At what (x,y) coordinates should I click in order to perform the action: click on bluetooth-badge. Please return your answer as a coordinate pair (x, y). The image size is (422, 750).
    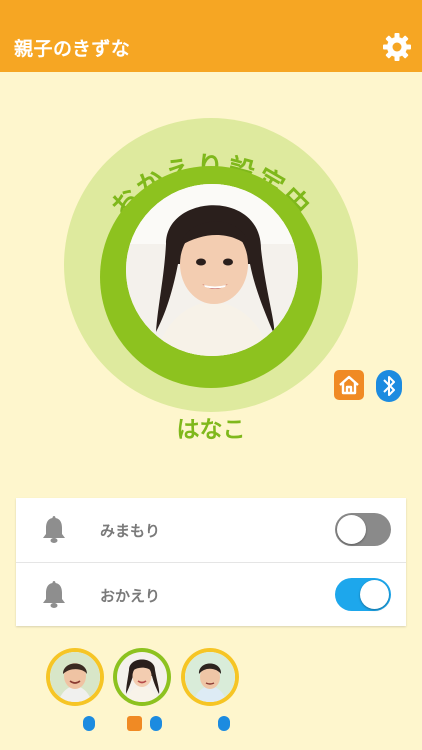
    Looking at the image, I should click on (389, 386).